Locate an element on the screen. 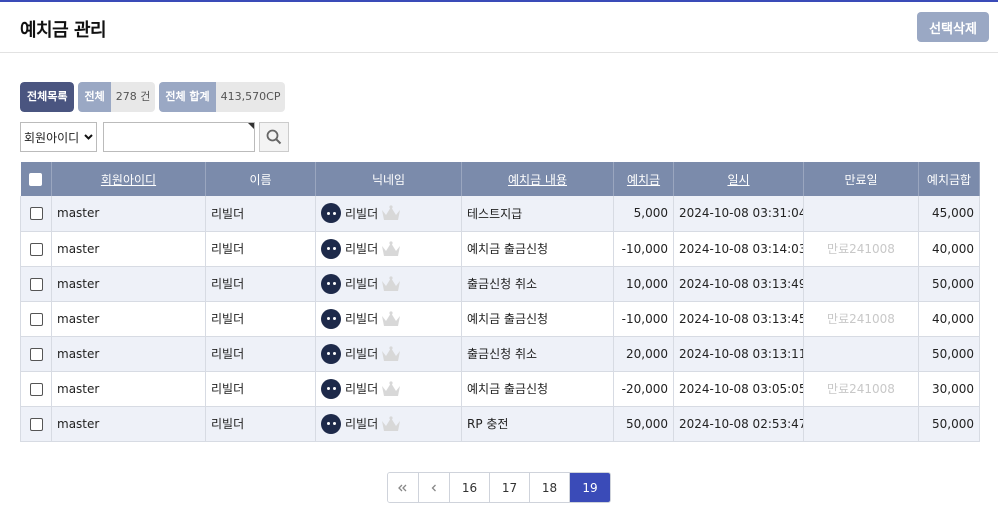 The width and height of the screenshot is (998, 522). header-content: 예치금 내용 is located at coordinates (537, 179).